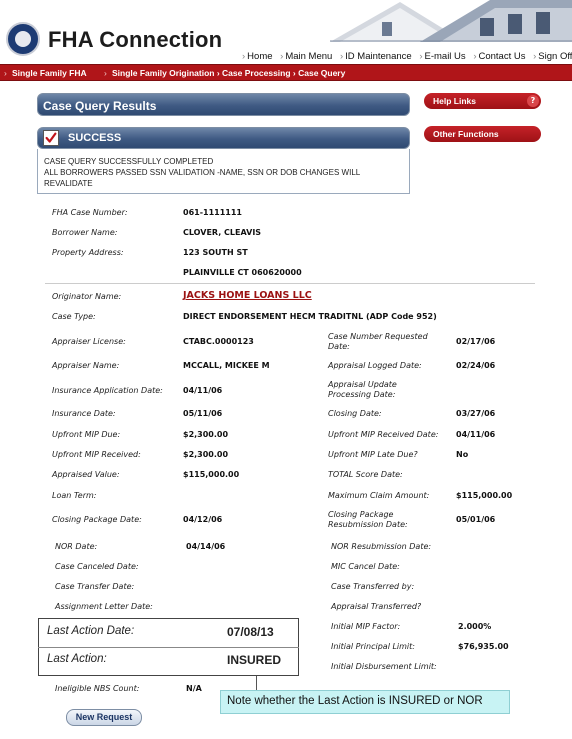 This screenshot has width=572, height=739. What do you see at coordinates (476, 365) in the screenshot?
I see `appraisal-logged-value: 02/24/06` at bounding box center [476, 365].